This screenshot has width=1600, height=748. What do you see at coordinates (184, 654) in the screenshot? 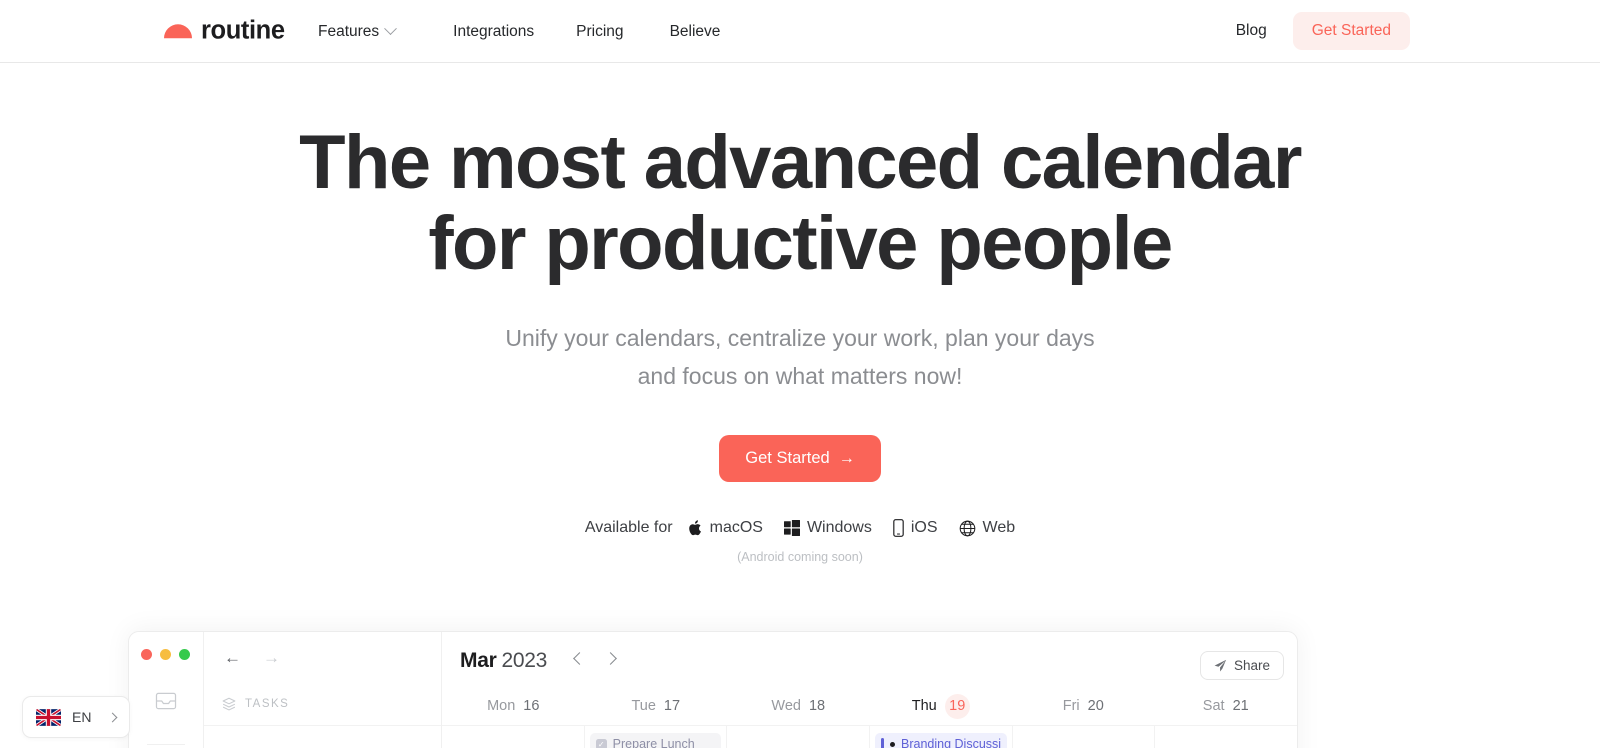
I see `maximize-window-button` at bounding box center [184, 654].